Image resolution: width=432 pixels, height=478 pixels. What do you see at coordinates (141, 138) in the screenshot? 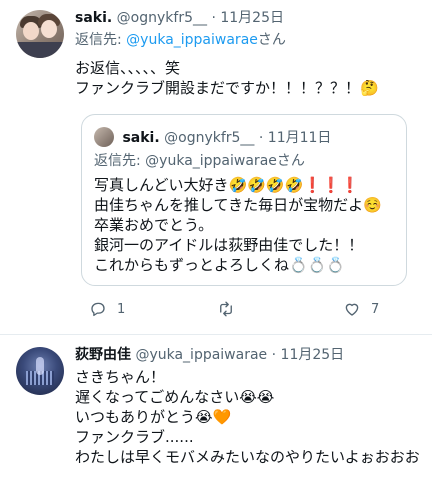
I see `quoted-display-name: saki.` at bounding box center [141, 138].